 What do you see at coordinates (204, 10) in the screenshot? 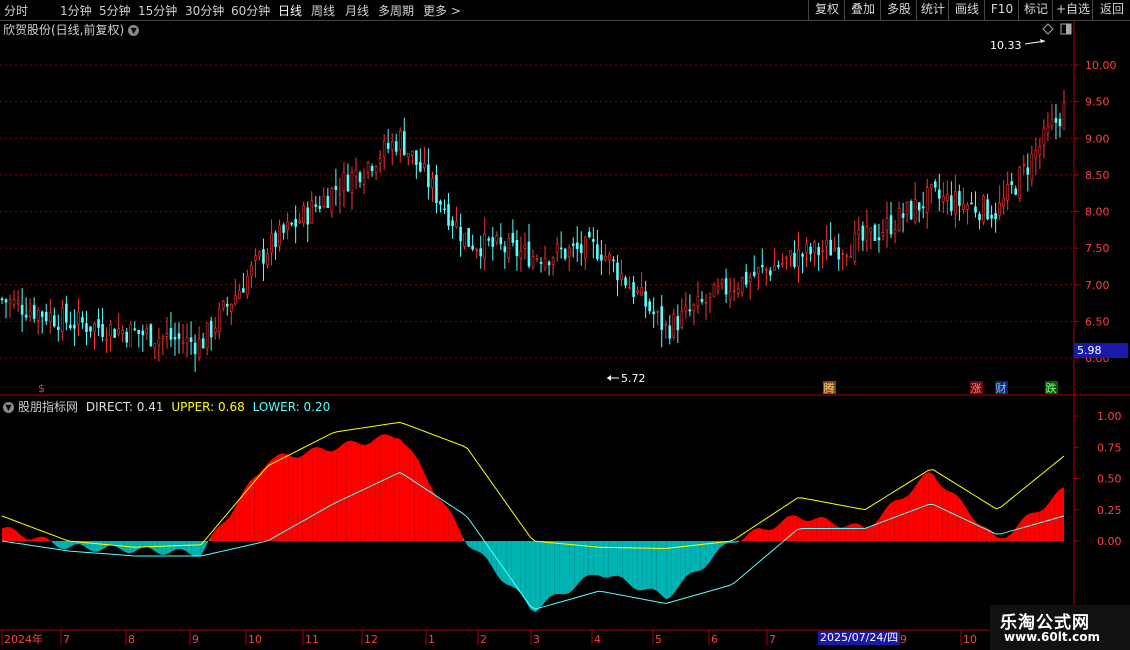
I see `period-30min: 30分钟` at bounding box center [204, 10].